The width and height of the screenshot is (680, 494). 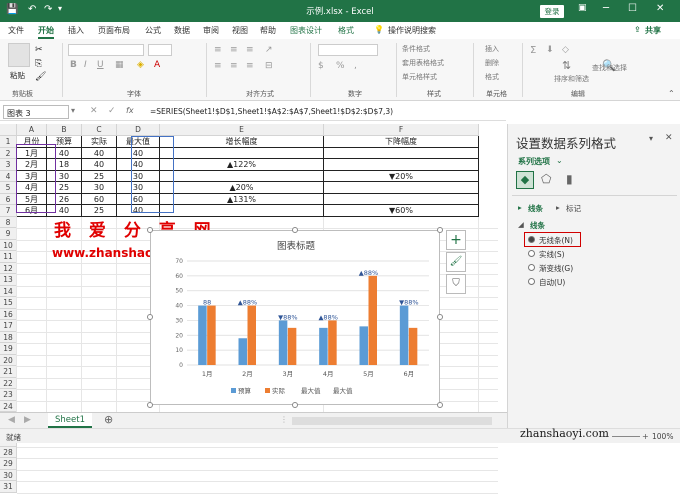 What do you see at coordinates (269, 50) in the screenshot?
I see `orientation-icon: ↗` at bounding box center [269, 50].